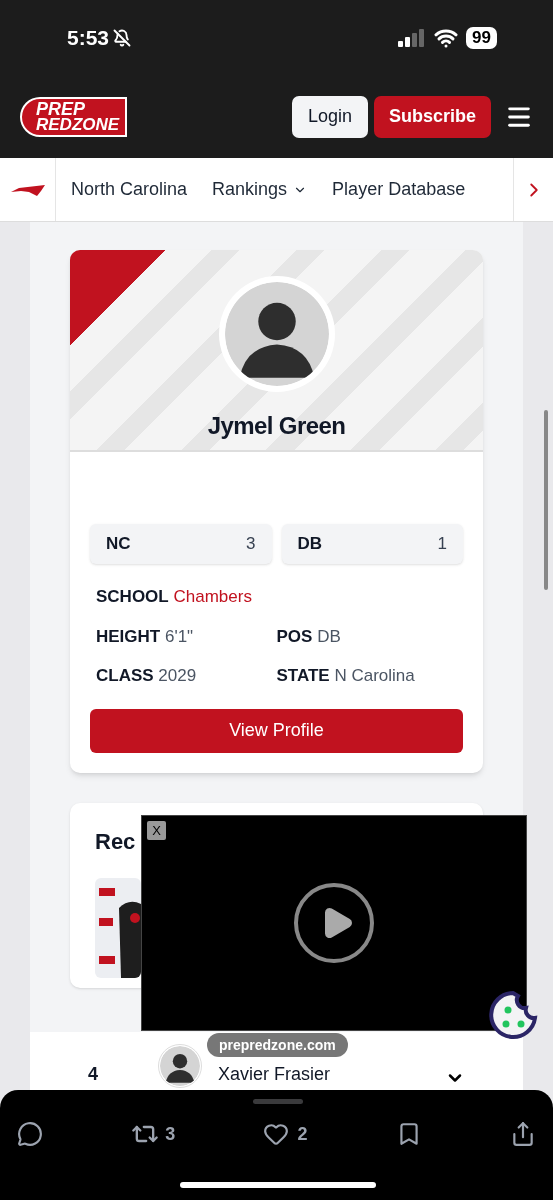 The width and height of the screenshot is (553, 1200). Describe the element at coordinates (93, 1074) in the screenshot. I see `rank-number: 4` at that location.